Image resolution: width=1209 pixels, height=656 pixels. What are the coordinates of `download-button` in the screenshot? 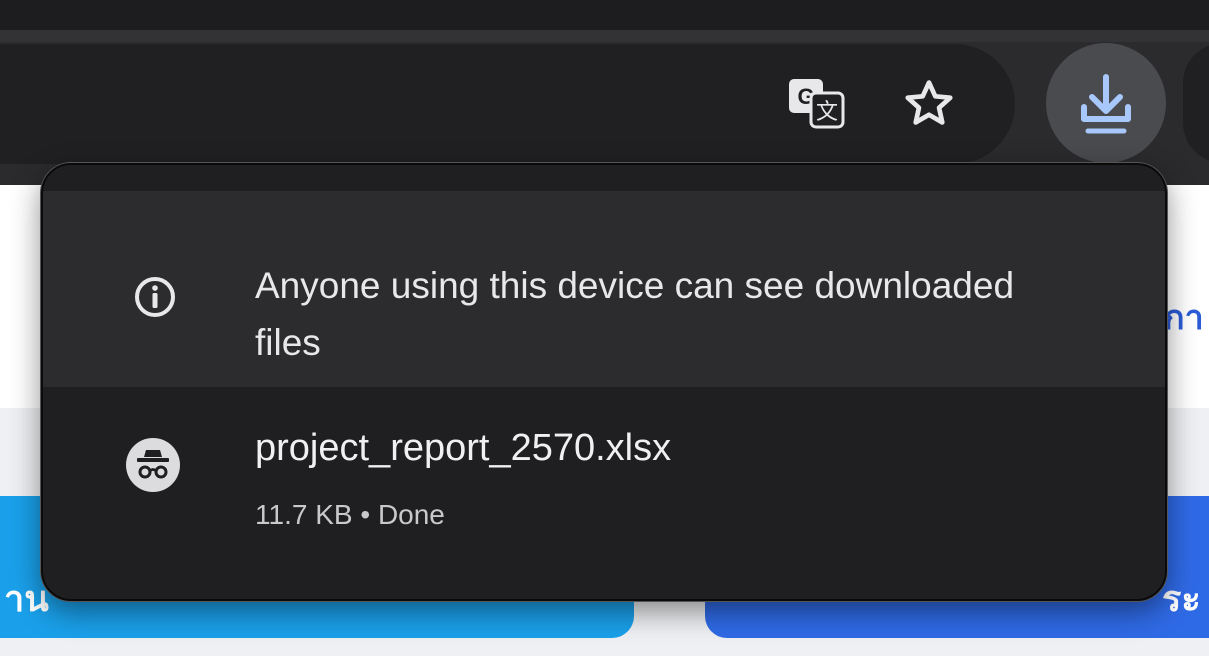 It's located at (1106, 103).